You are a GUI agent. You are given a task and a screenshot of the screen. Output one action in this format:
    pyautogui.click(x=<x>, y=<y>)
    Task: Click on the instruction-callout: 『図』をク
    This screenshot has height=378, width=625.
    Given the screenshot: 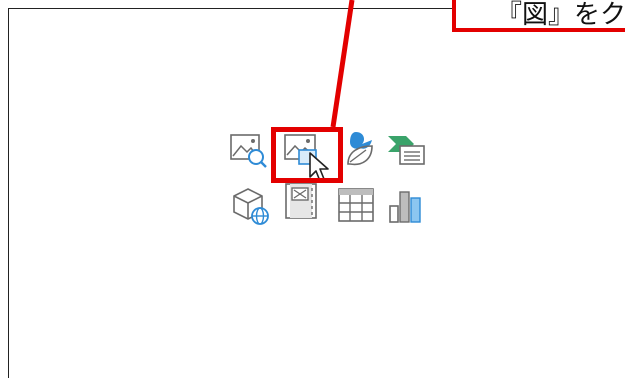 What is the action you would take?
    pyautogui.click(x=538, y=16)
    